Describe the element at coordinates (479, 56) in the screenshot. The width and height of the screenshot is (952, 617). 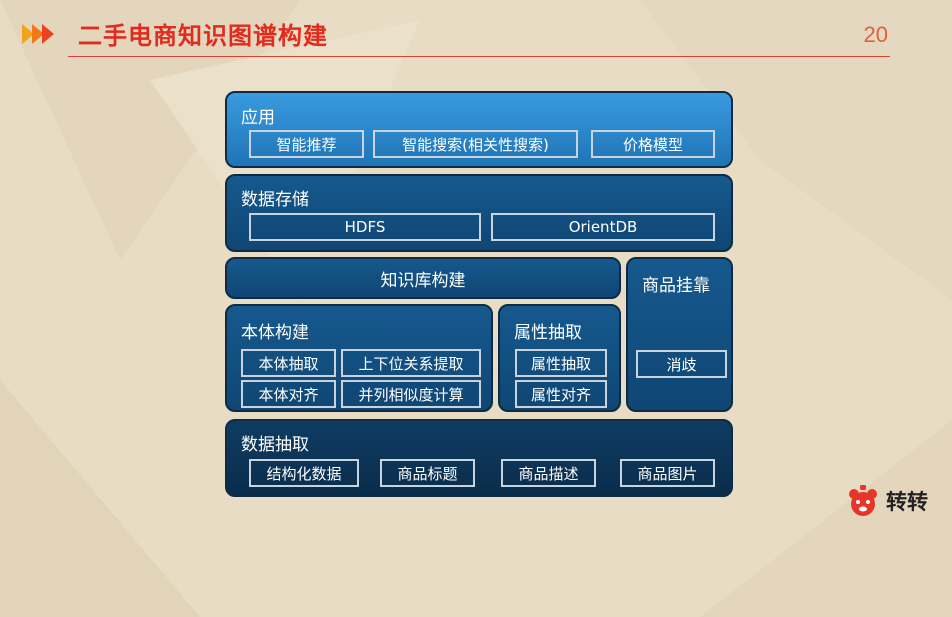
I see `header-divider` at that location.